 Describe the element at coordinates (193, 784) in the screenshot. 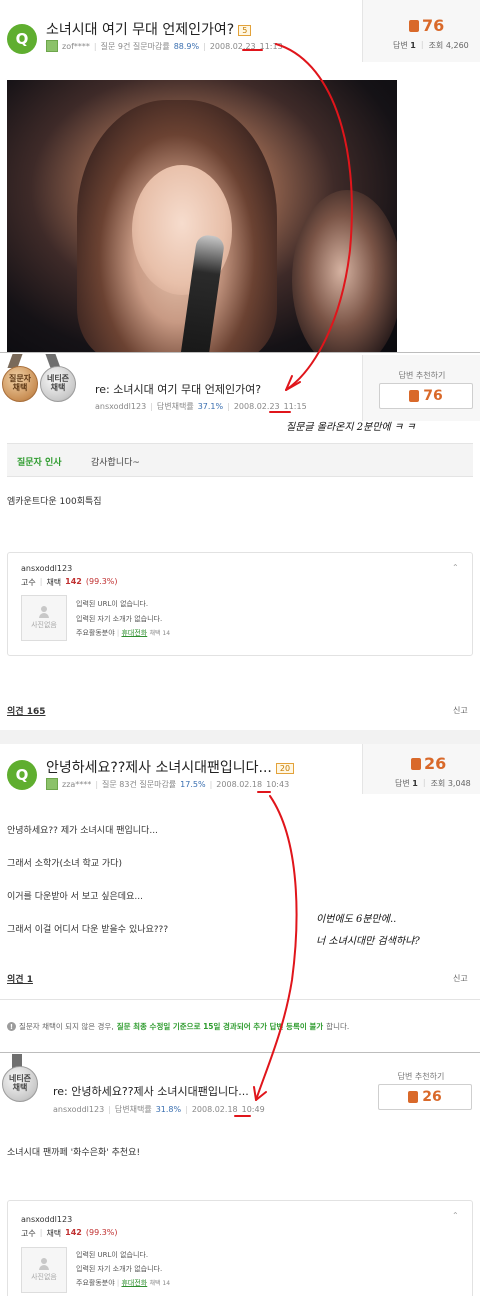

I see `question-rate: 17.5%` at that location.